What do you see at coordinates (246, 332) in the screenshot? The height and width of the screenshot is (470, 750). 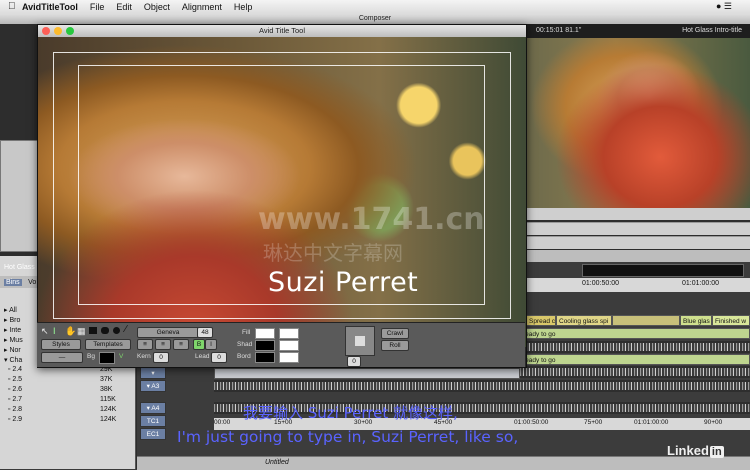 I see `fill-label: Fill` at bounding box center [246, 332].